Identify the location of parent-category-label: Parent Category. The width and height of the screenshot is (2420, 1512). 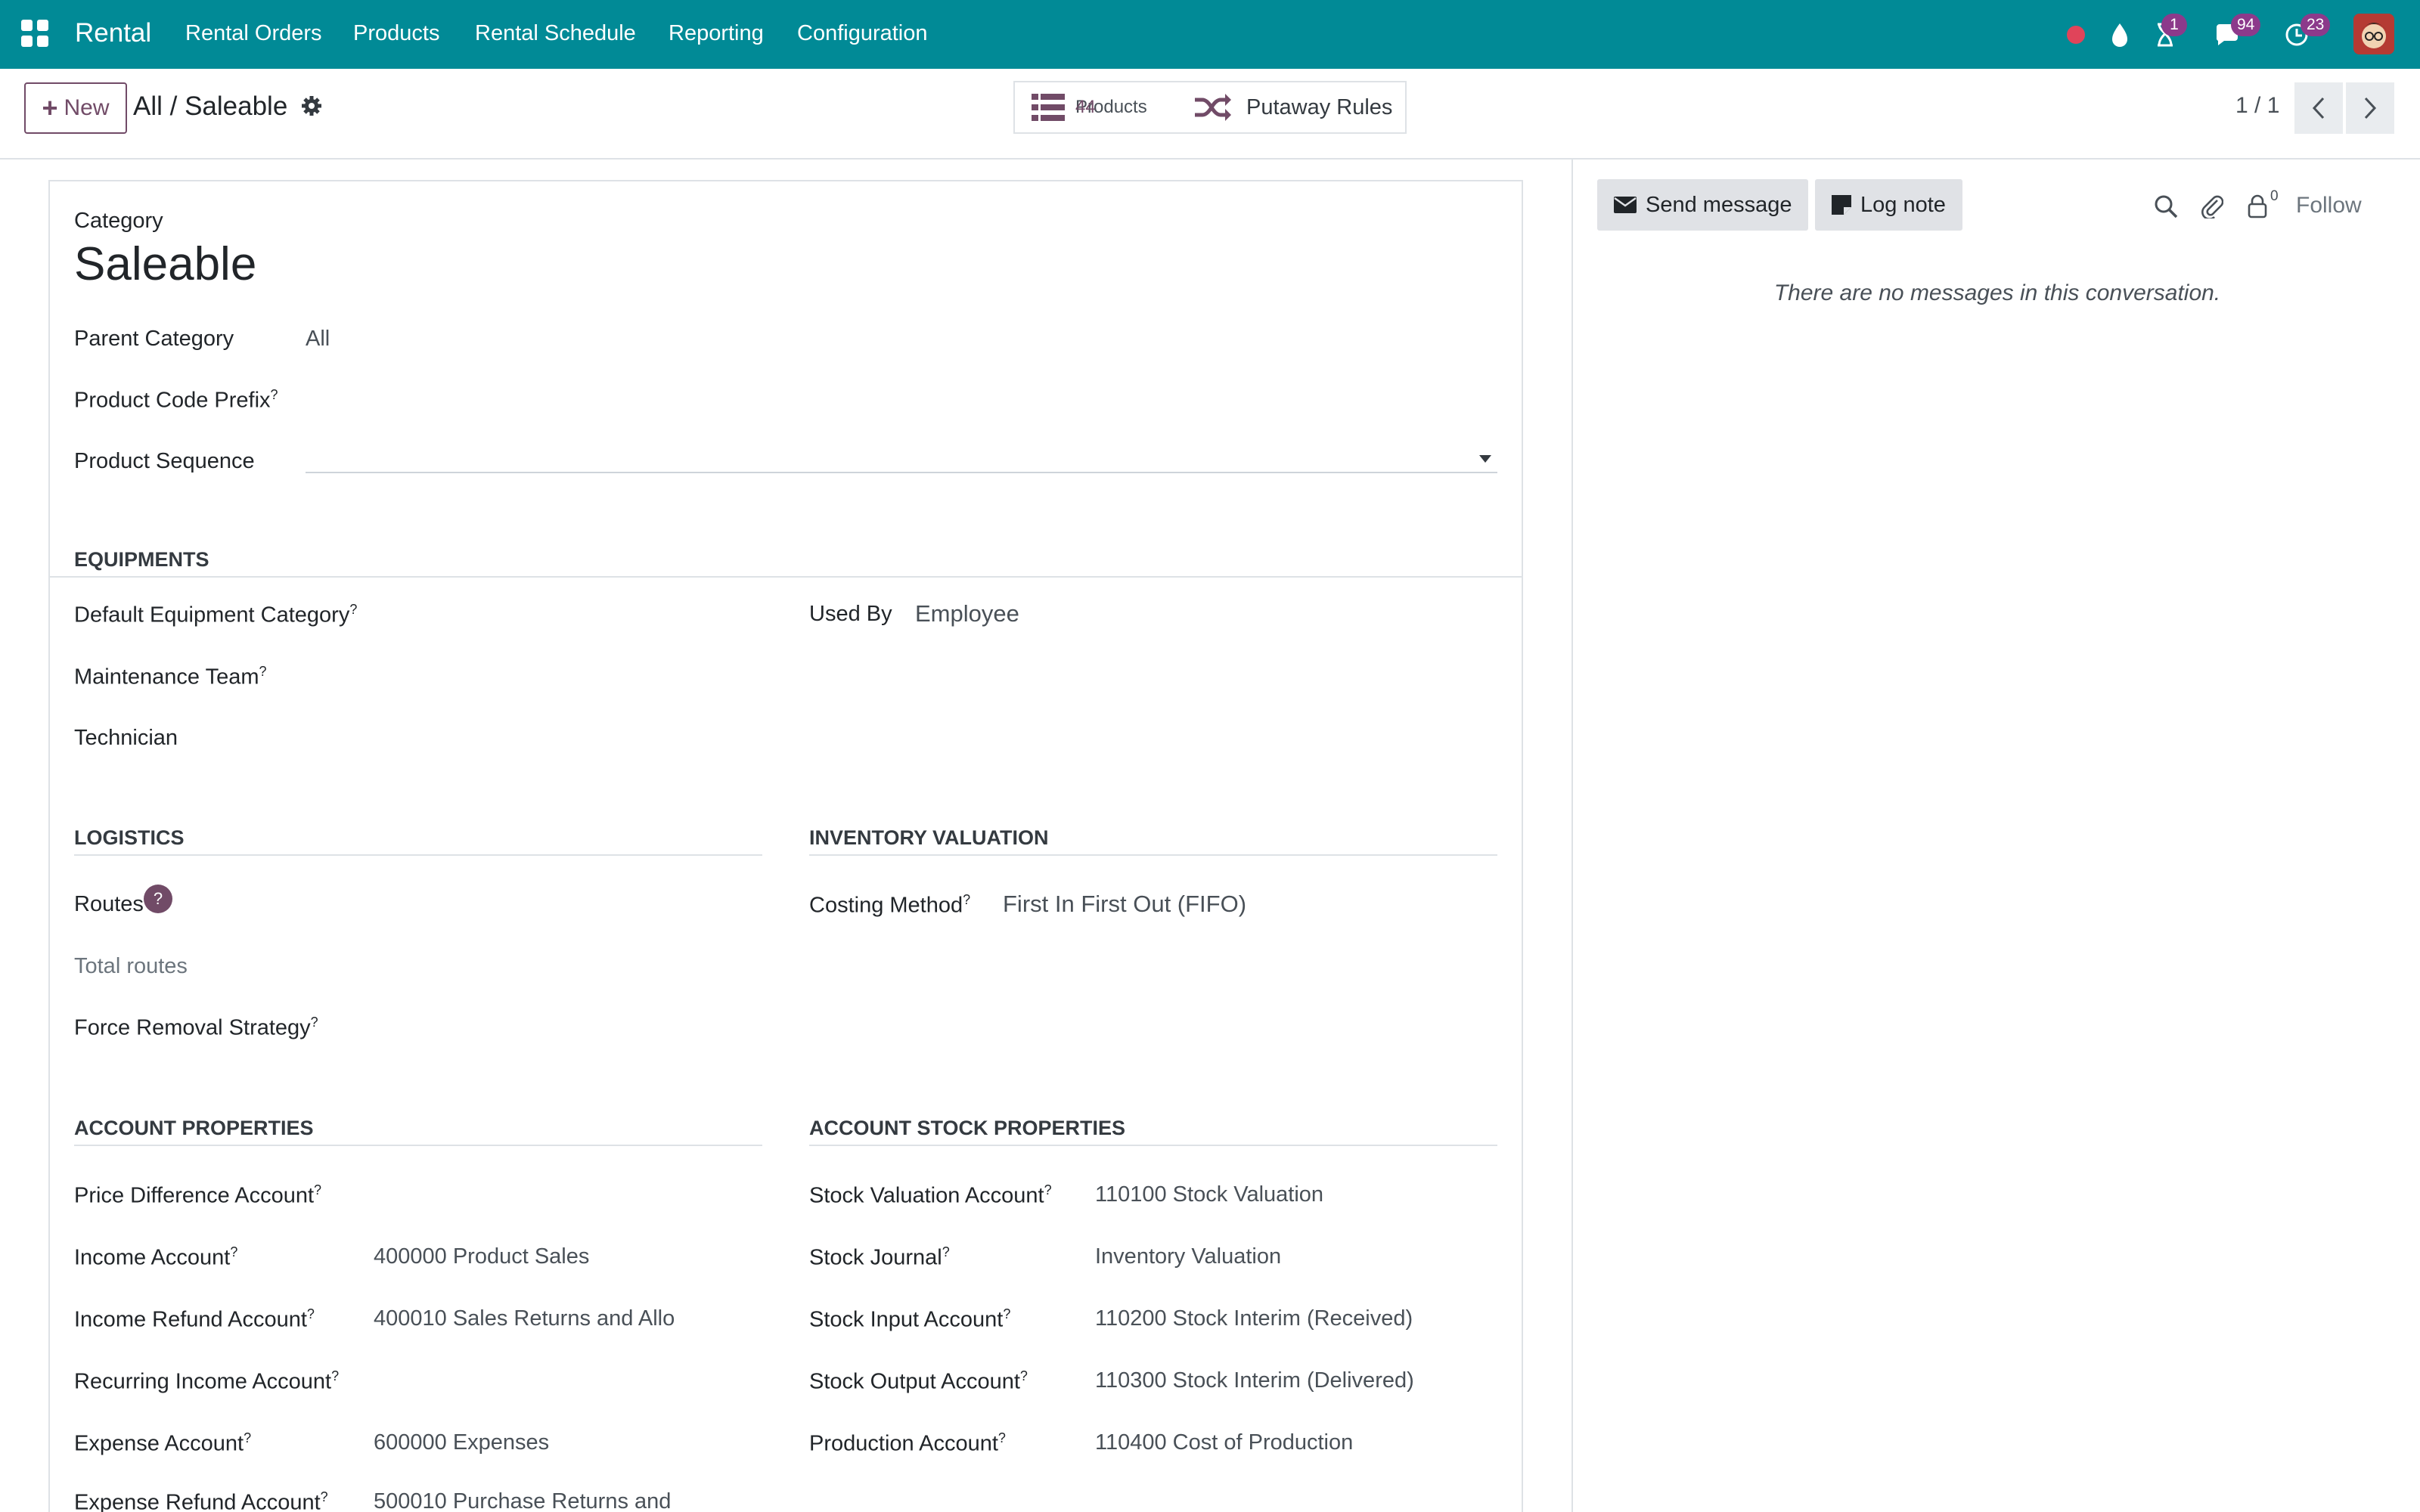
(154, 339).